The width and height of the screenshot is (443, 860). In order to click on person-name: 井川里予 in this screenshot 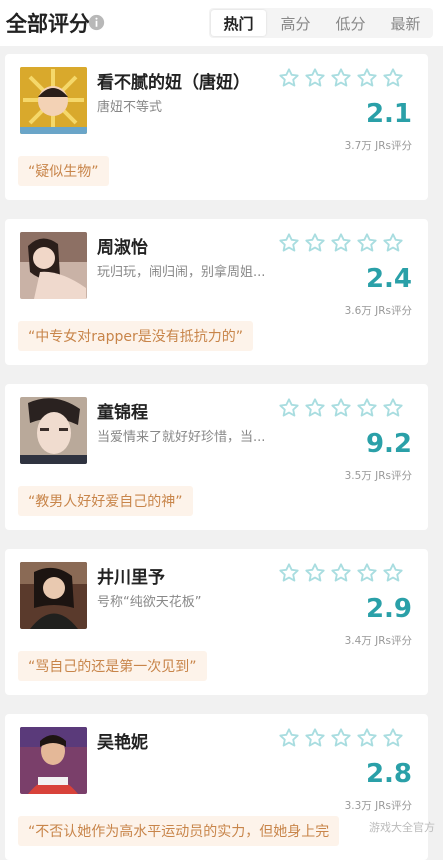, I will do `click(131, 578)`.